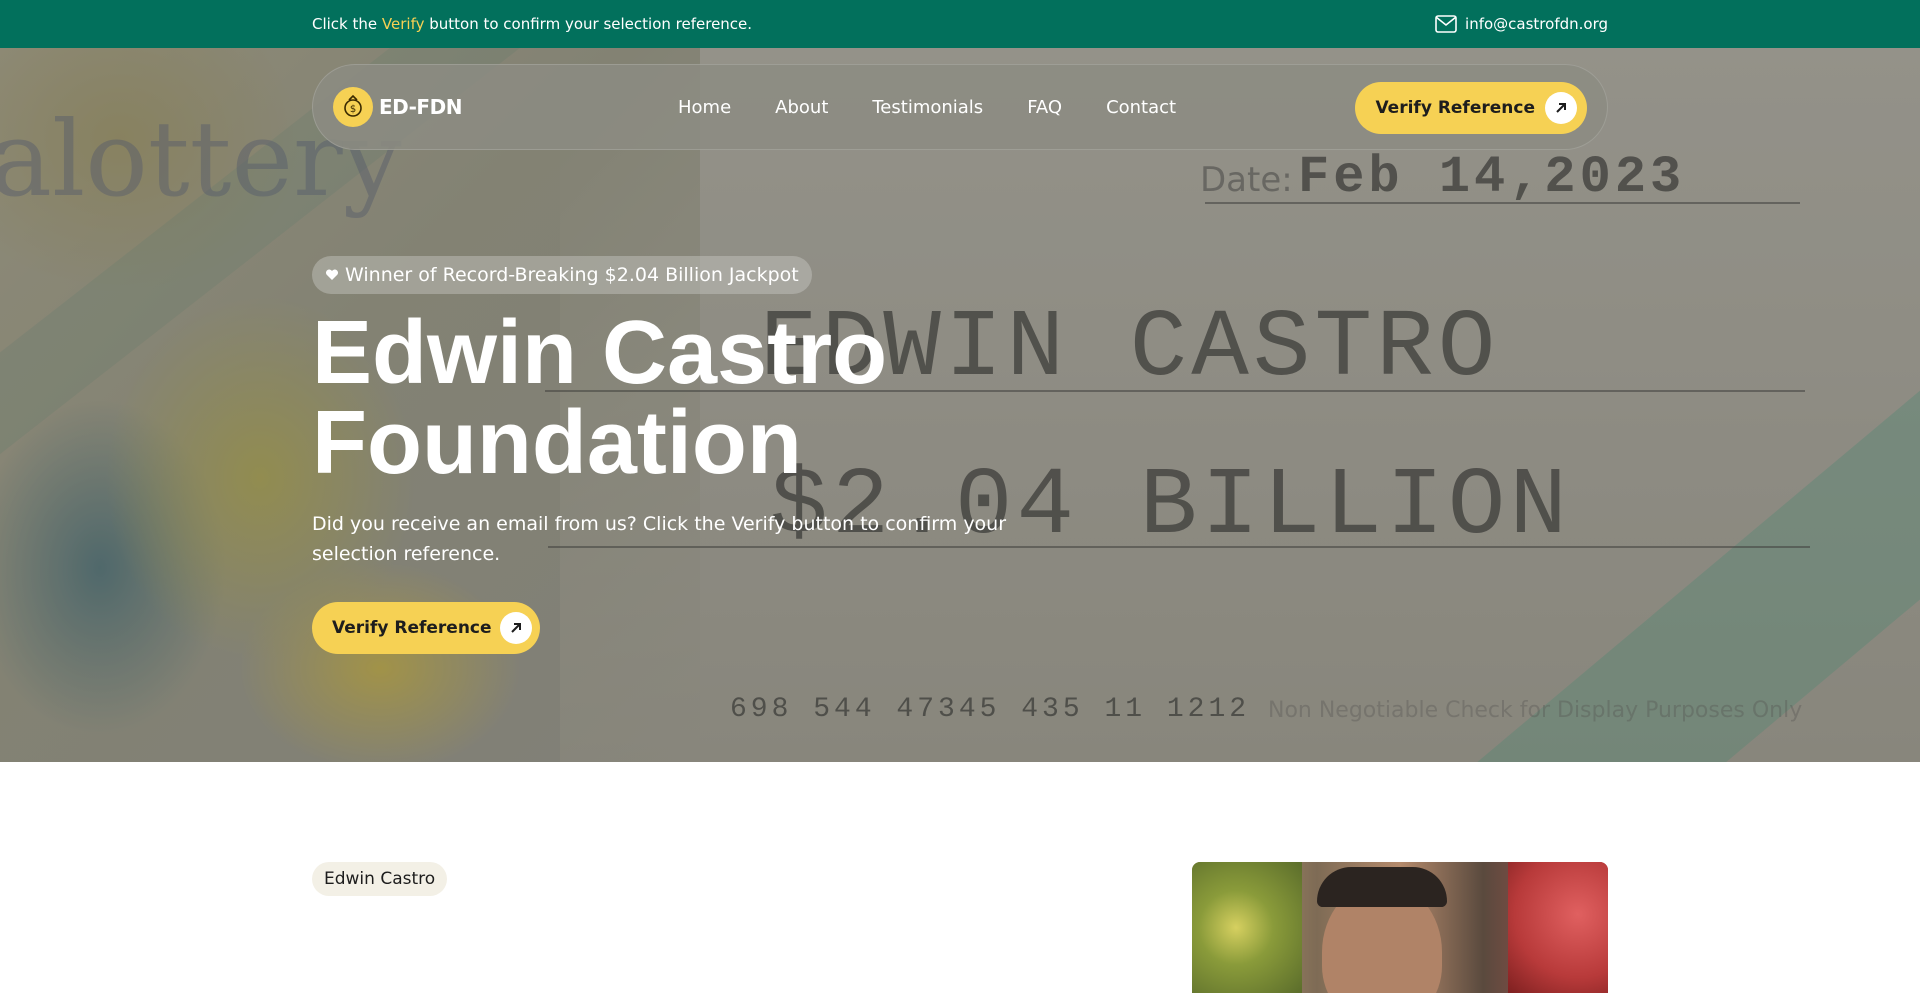 The height and width of the screenshot is (993, 1920). What do you see at coordinates (347, 24) in the screenshot?
I see `top-info-message-prefix: Click the` at bounding box center [347, 24].